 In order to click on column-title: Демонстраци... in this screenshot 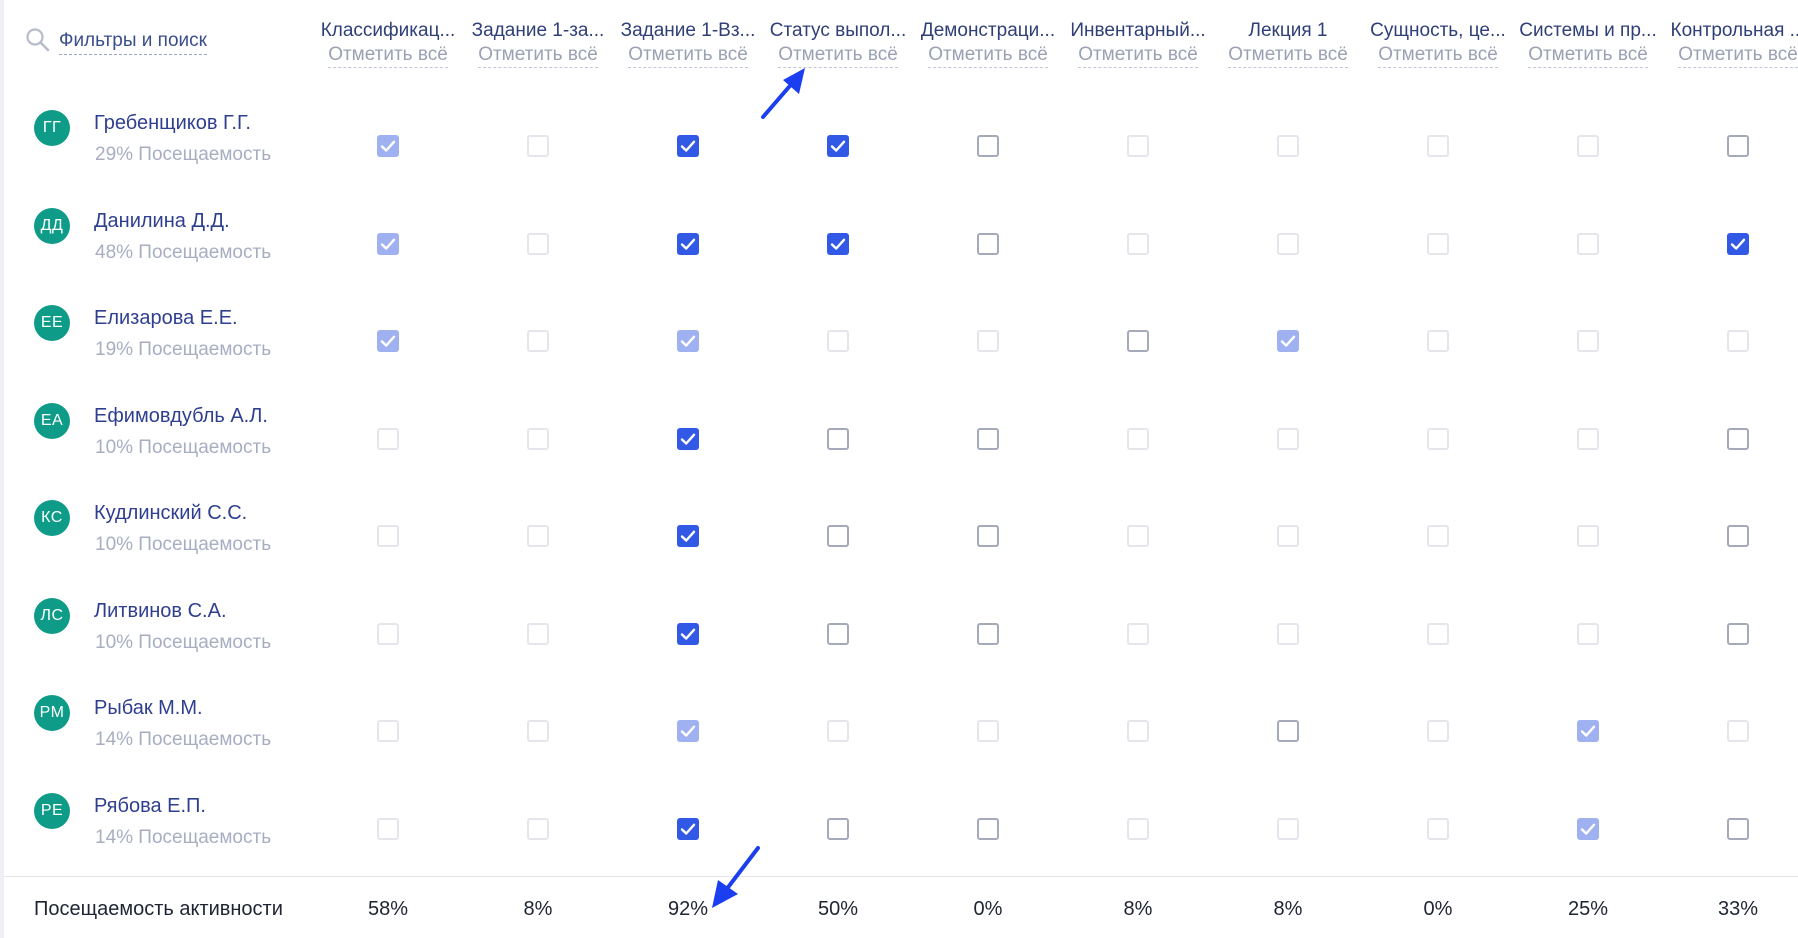, I will do `click(988, 31)`.